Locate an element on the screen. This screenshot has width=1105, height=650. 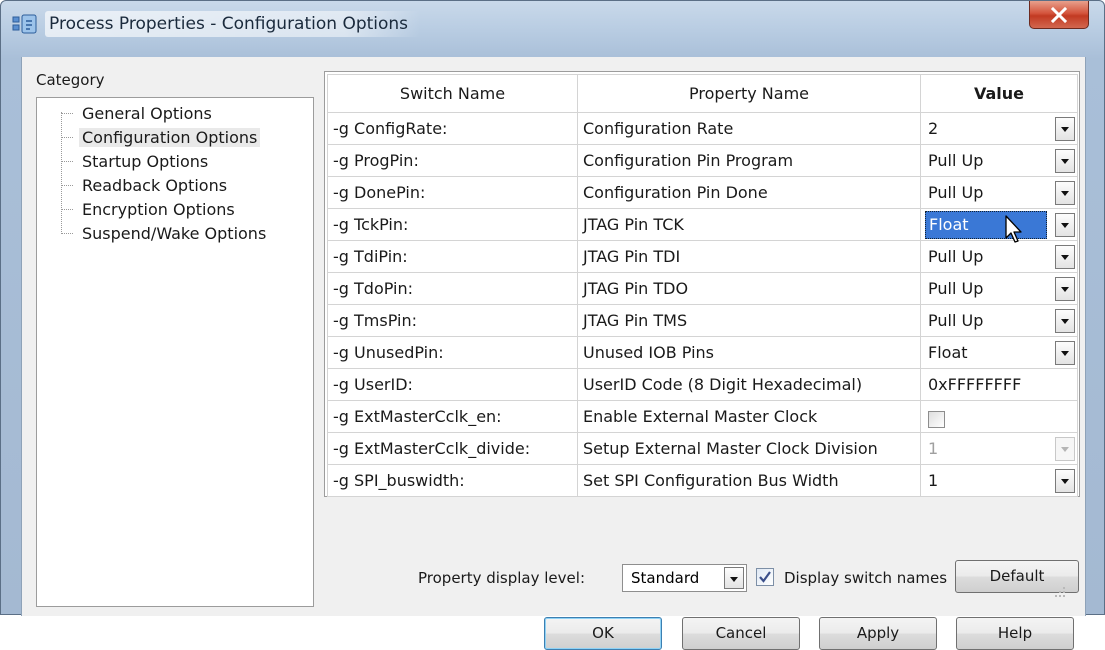
switch-name-cell: -g UnusedPin: is located at coordinates (452, 352).